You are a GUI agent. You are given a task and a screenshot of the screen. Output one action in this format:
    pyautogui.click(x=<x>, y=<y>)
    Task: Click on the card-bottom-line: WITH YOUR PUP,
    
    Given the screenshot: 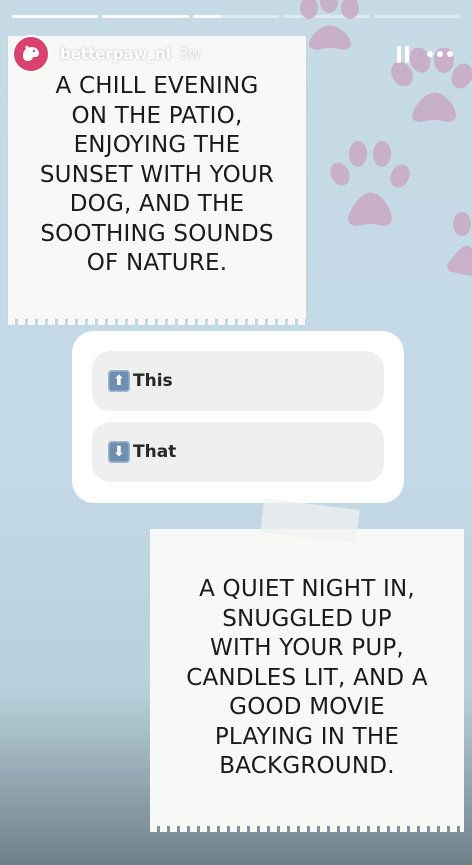 What is the action you would take?
    pyautogui.click(x=307, y=648)
    